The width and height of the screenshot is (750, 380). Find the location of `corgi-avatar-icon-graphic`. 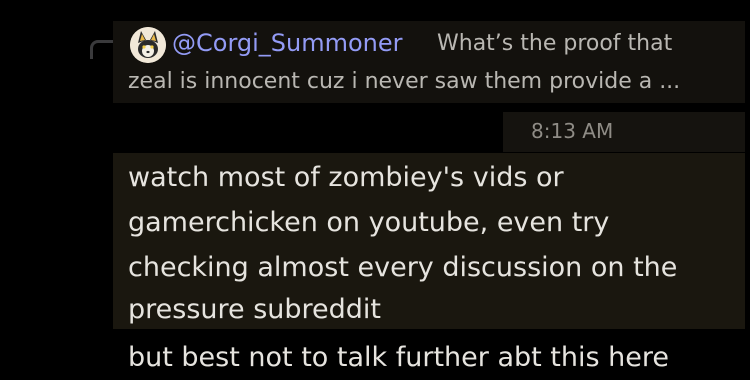

corgi-avatar-icon-graphic is located at coordinates (148, 45).